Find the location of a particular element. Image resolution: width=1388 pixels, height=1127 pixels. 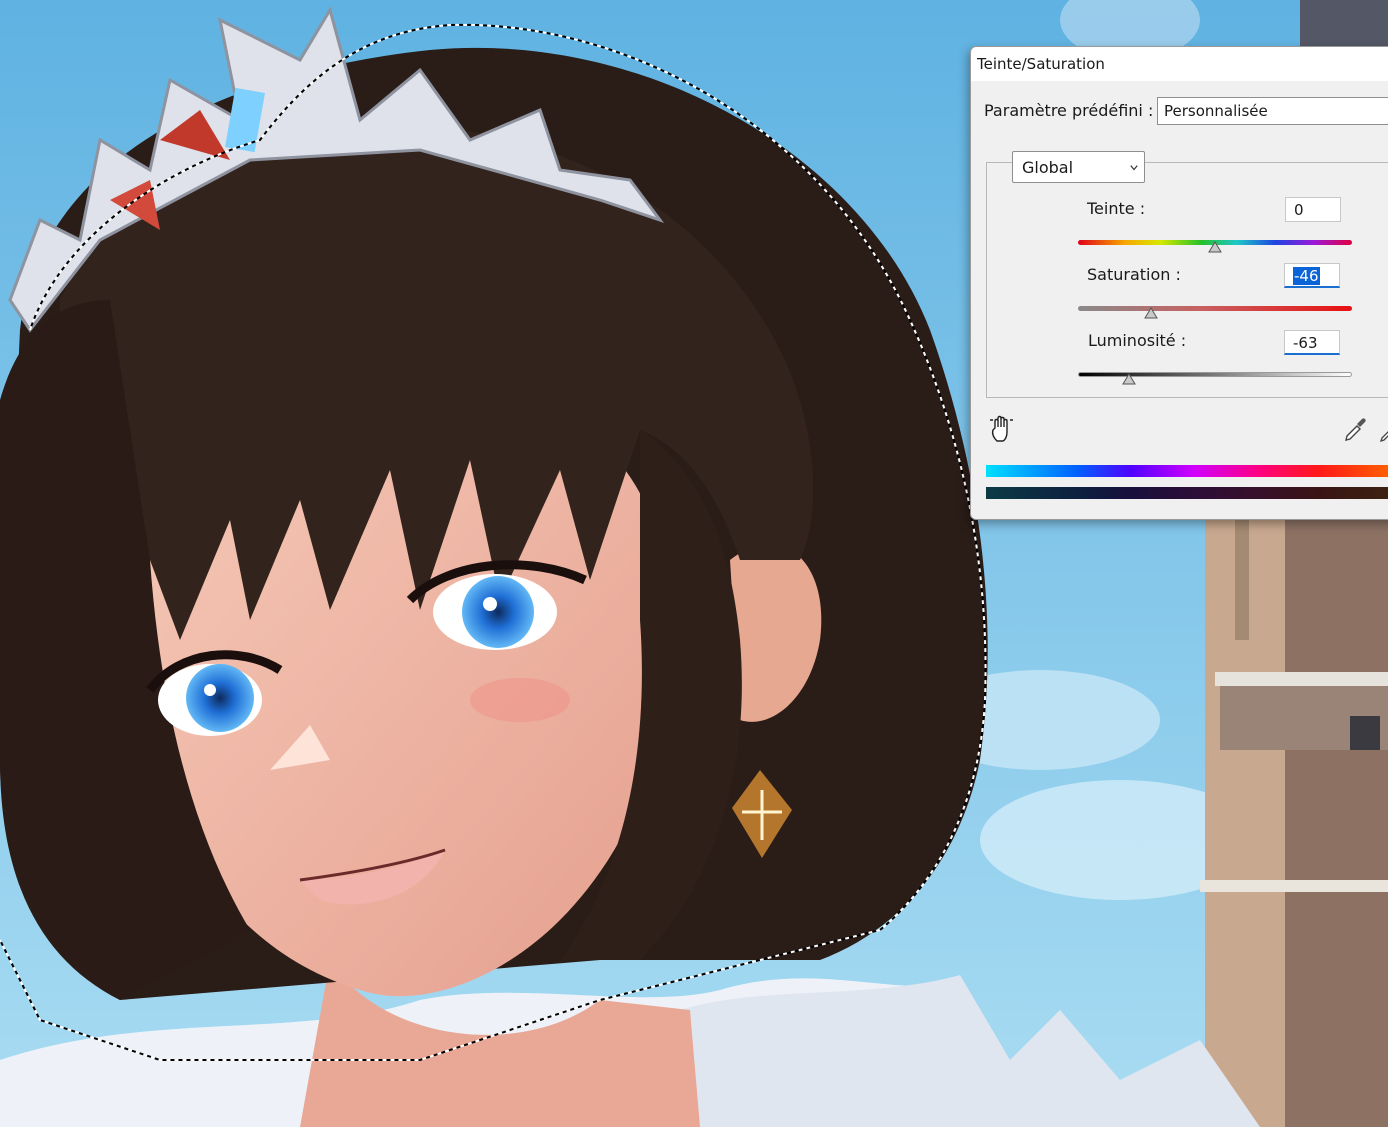

channel-value: Global is located at coordinates (1048, 167).